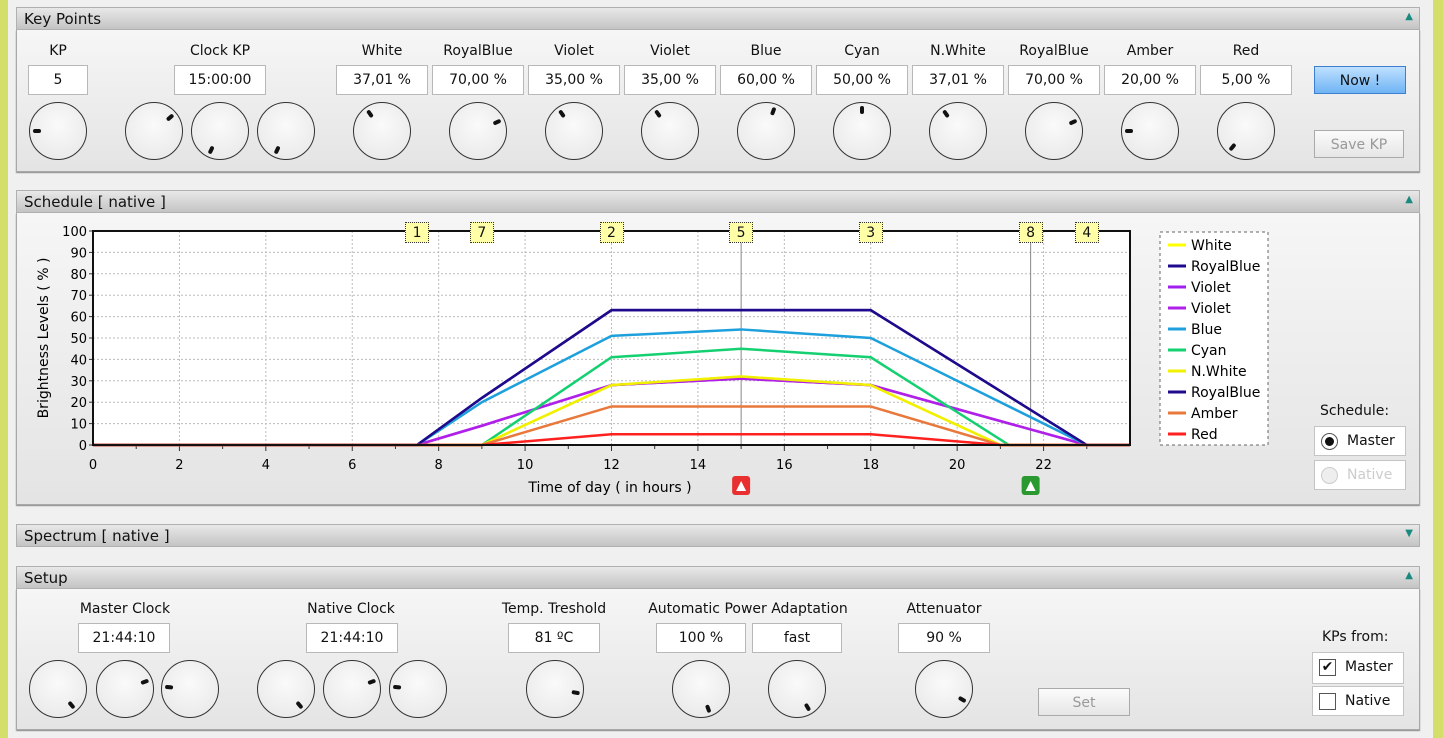  I want to click on x-tick-label: 4, so click(266, 465).